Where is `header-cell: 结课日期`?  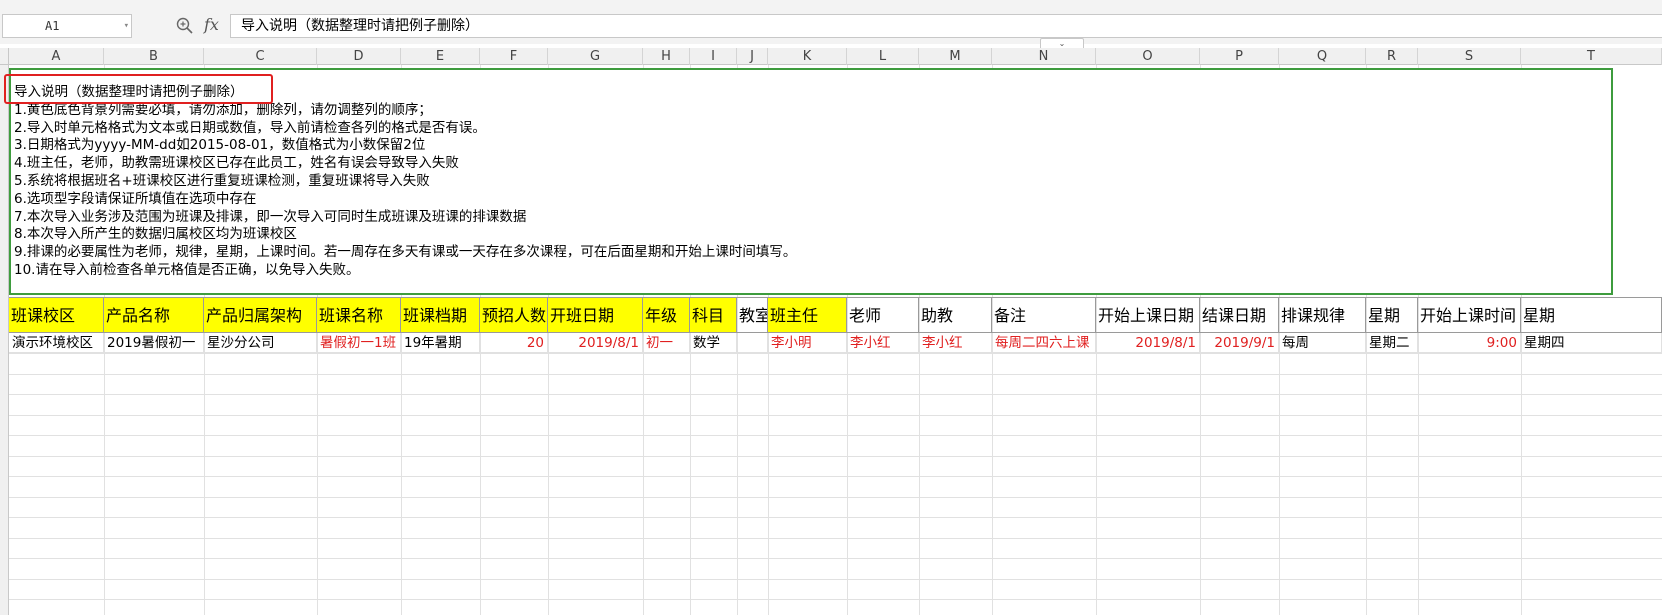 header-cell: 结课日期 is located at coordinates (1239, 315).